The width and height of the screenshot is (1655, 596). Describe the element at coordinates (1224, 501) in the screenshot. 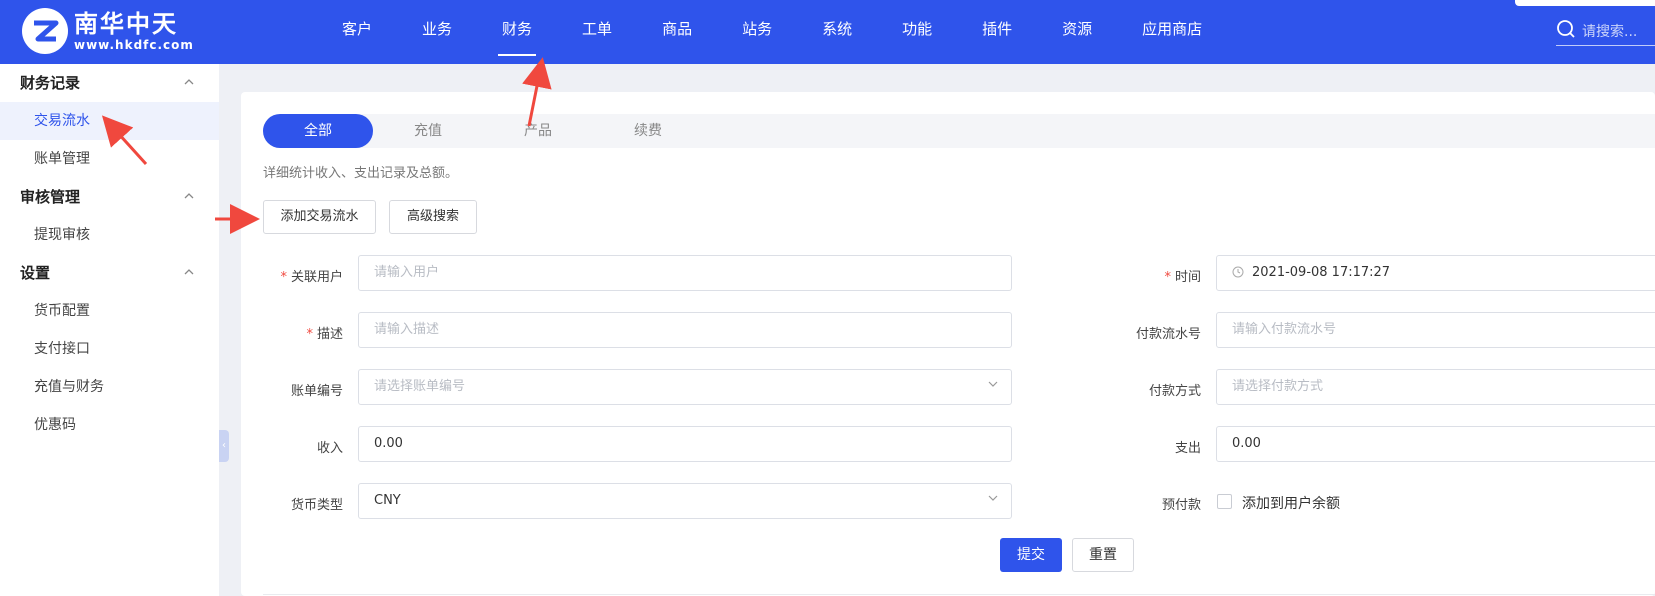

I see `prepay-checkbox` at that location.